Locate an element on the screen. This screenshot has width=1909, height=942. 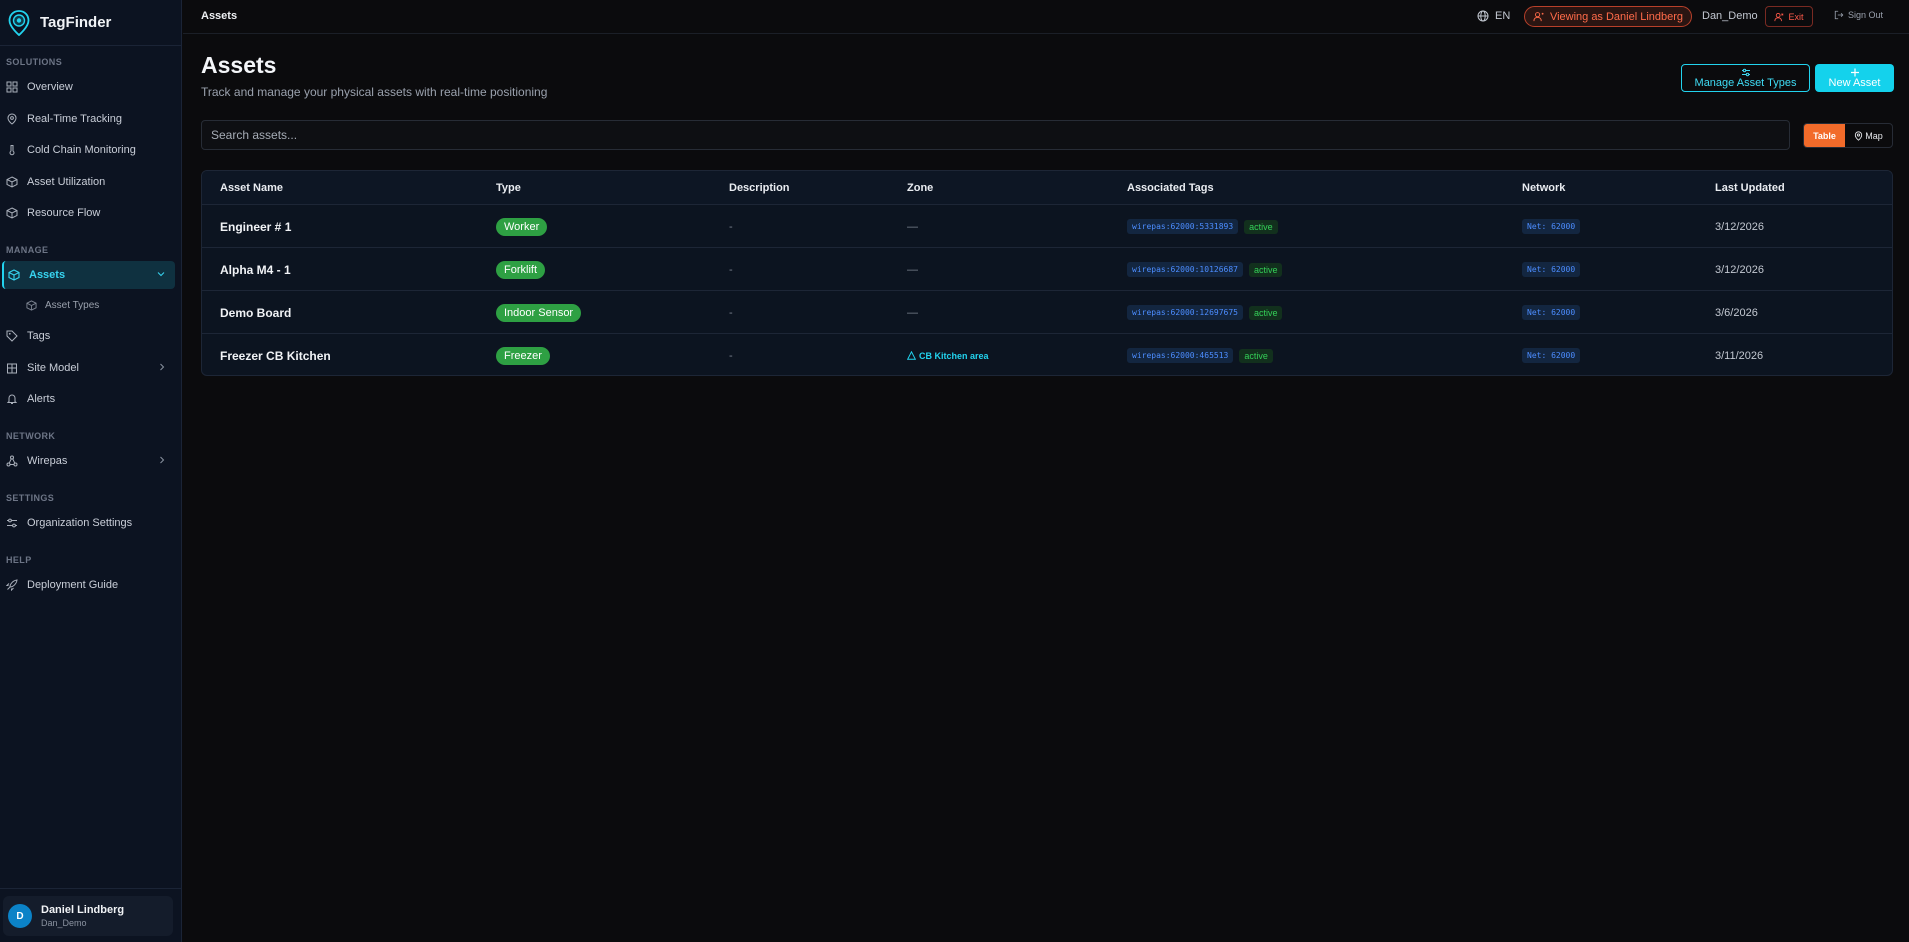
column-header-type: Type is located at coordinates (508, 188).